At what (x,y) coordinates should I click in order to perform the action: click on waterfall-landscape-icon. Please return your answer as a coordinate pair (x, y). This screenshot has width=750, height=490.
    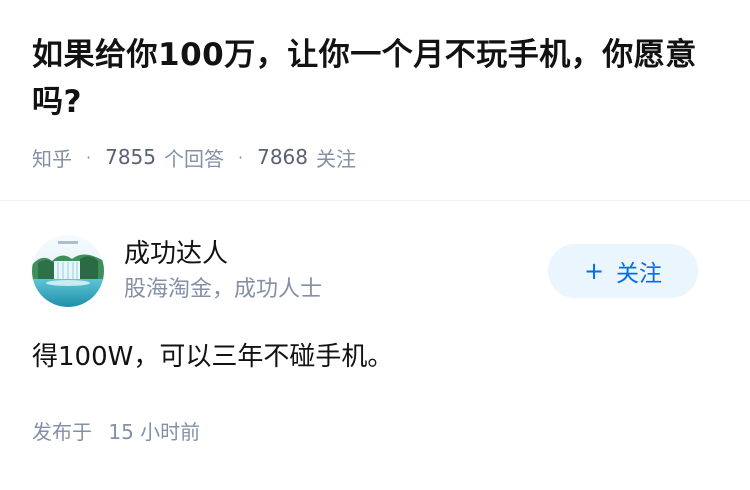
    Looking at the image, I should click on (68, 271).